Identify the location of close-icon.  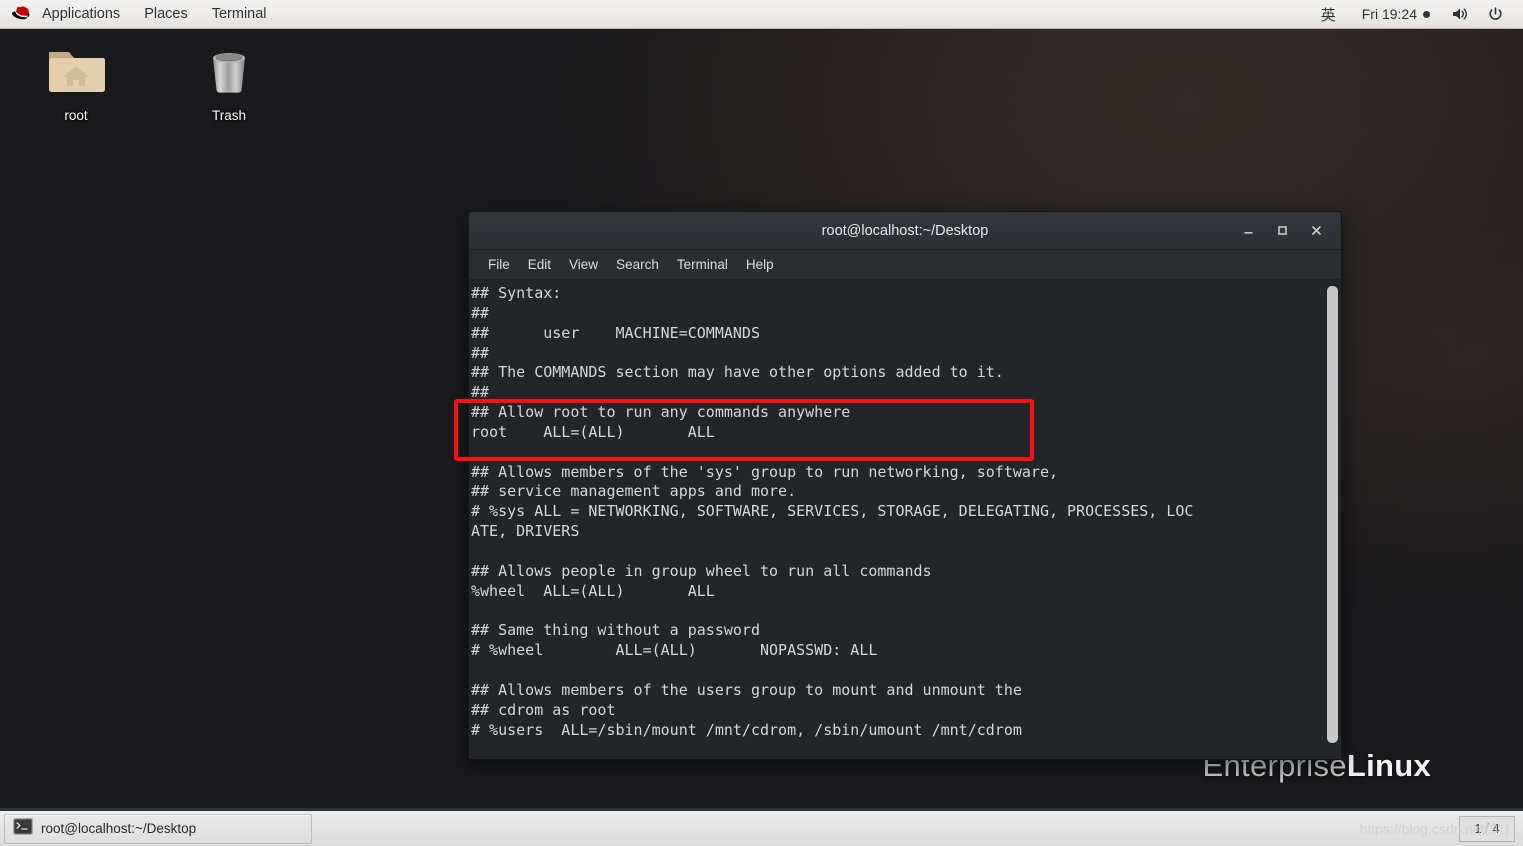
(1316, 231).